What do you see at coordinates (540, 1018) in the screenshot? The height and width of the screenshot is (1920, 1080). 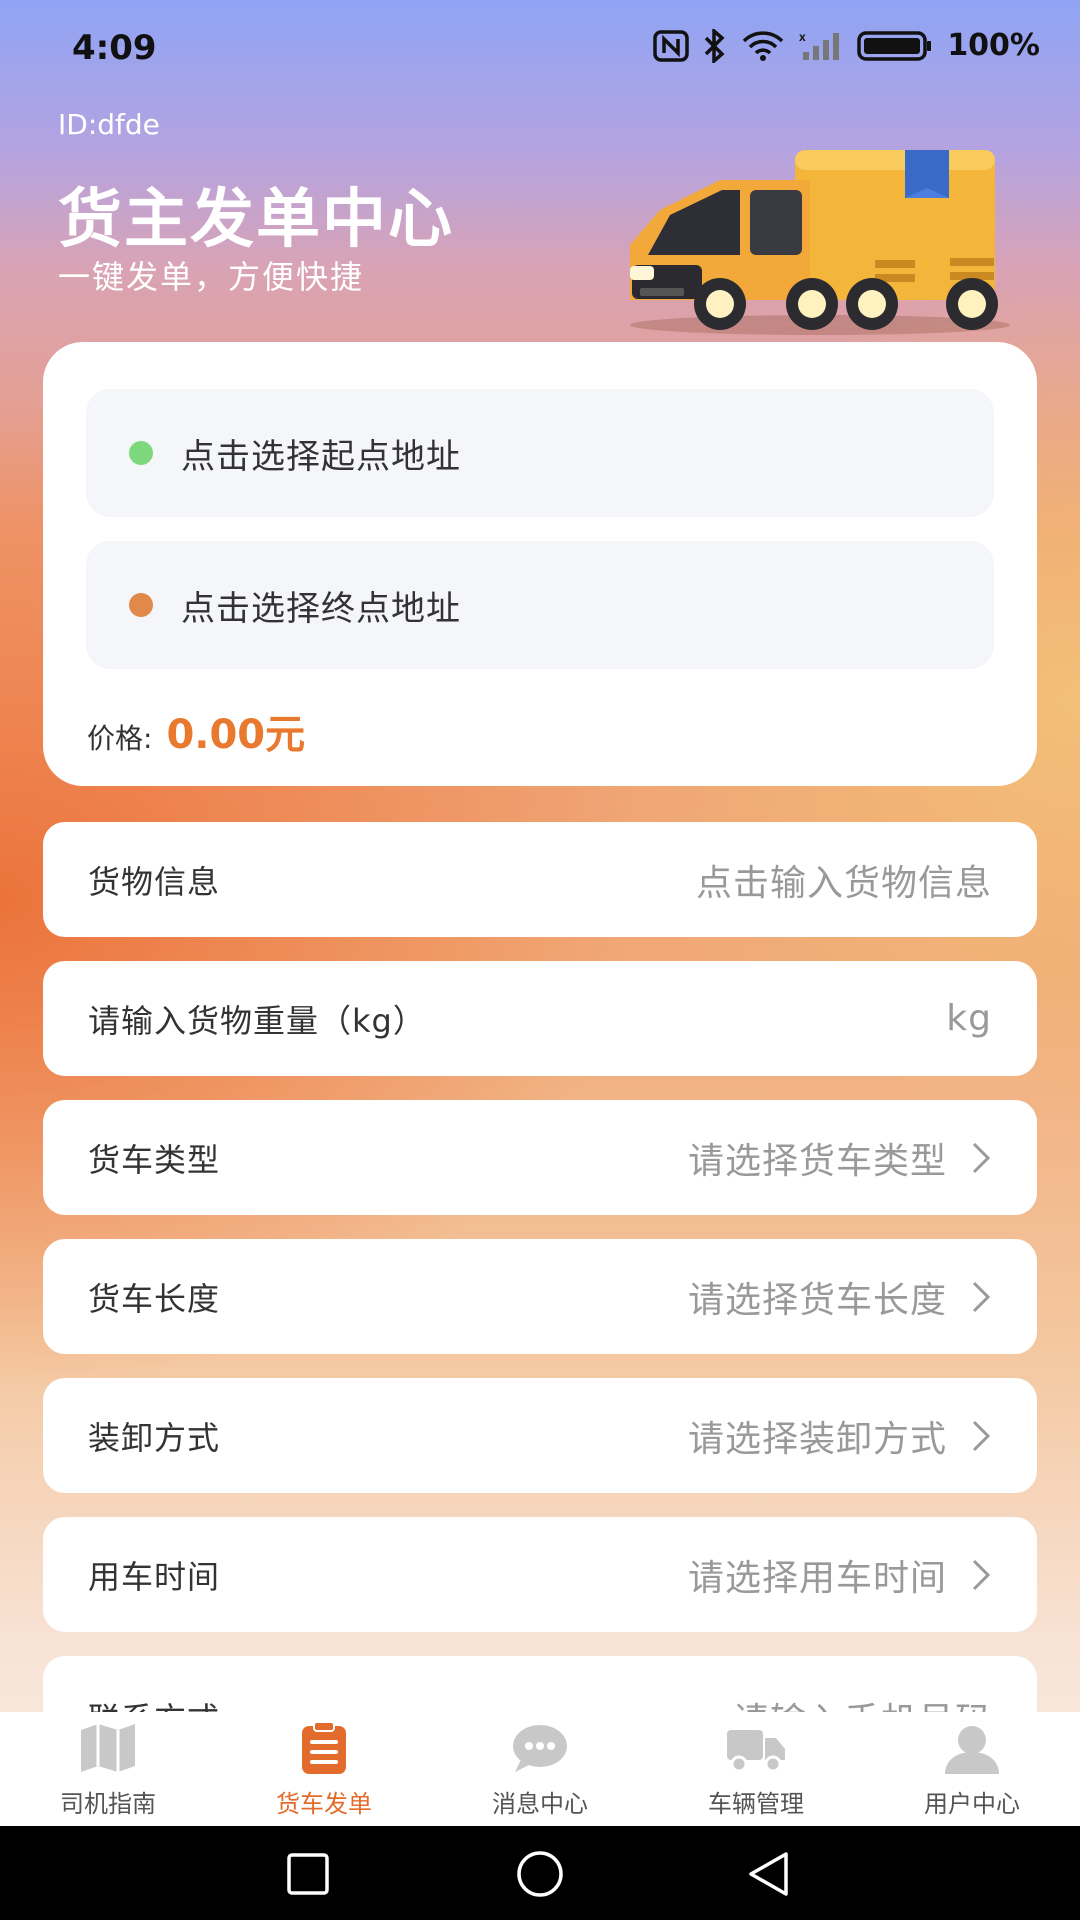 I see `weight-field: 请输入货物重量（kg） kg` at bounding box center [540, 1018].